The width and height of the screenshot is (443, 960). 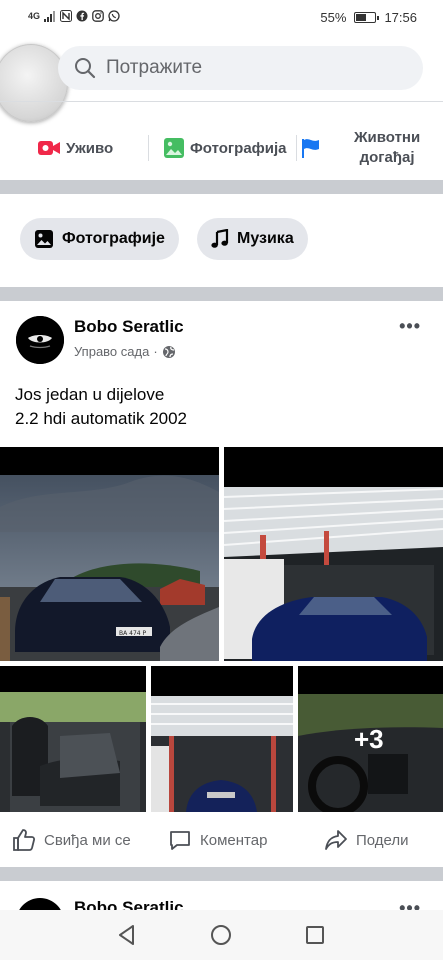 What do you see at coordinates (410, 326) in the screenshot?
I see `post-more-options: •••` at bounding box center [410, 326].